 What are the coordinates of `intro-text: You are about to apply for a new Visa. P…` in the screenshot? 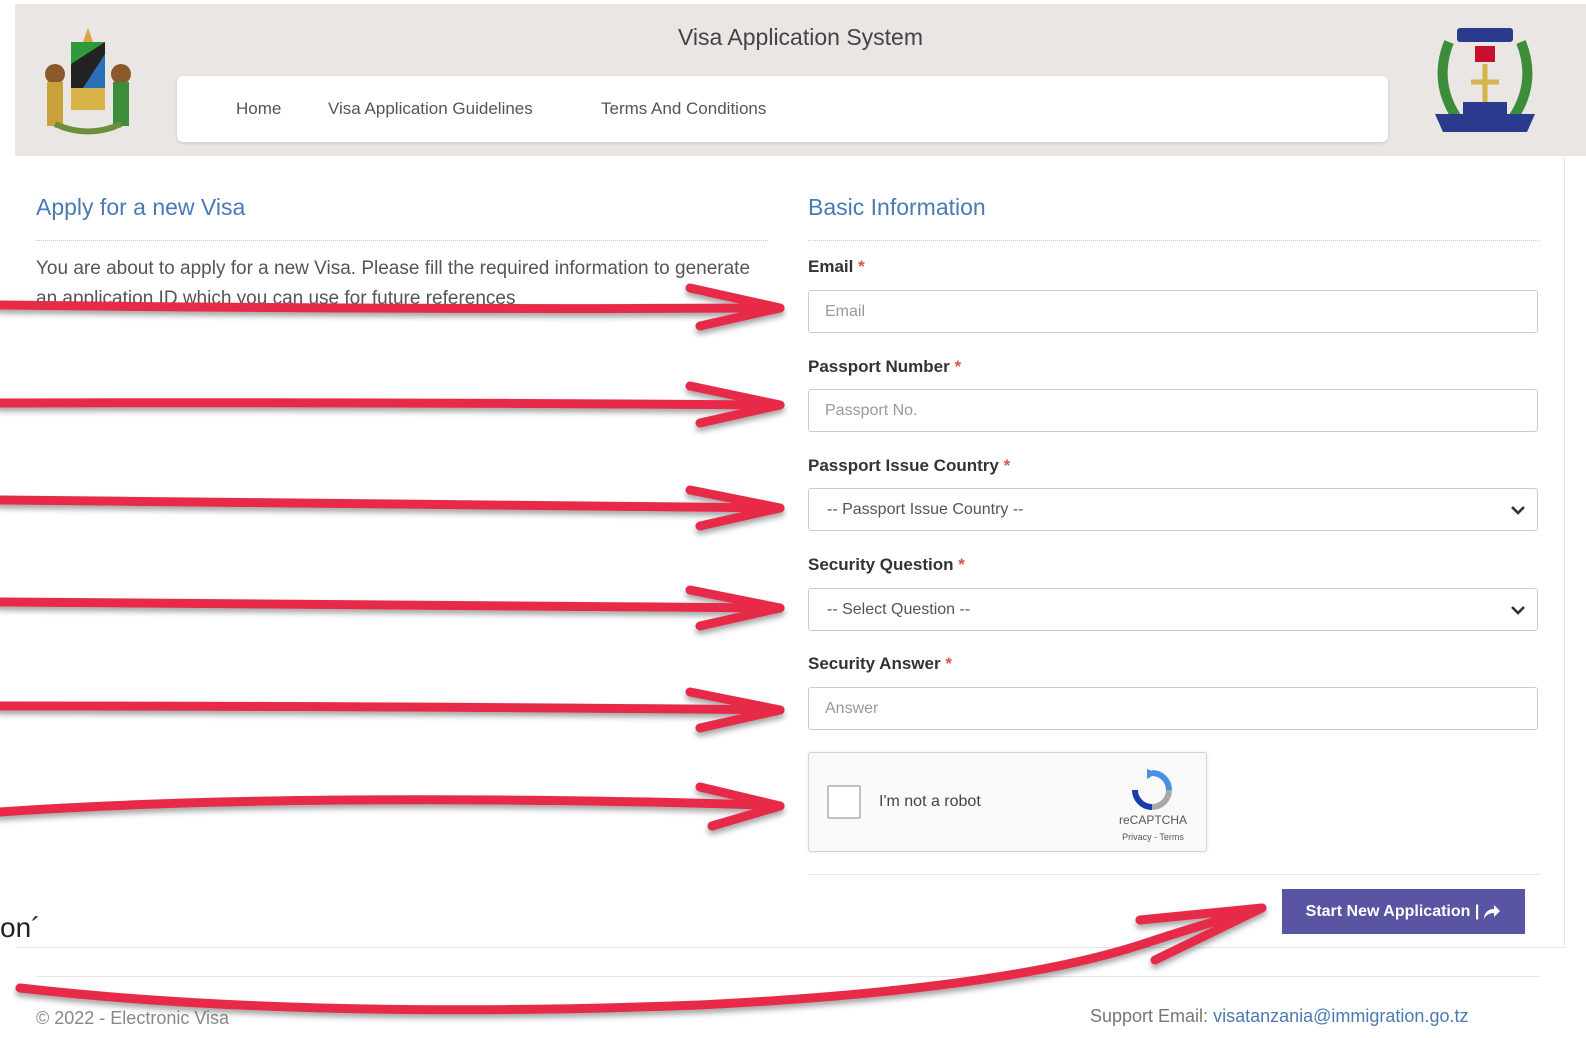 It's located at (393, 283).